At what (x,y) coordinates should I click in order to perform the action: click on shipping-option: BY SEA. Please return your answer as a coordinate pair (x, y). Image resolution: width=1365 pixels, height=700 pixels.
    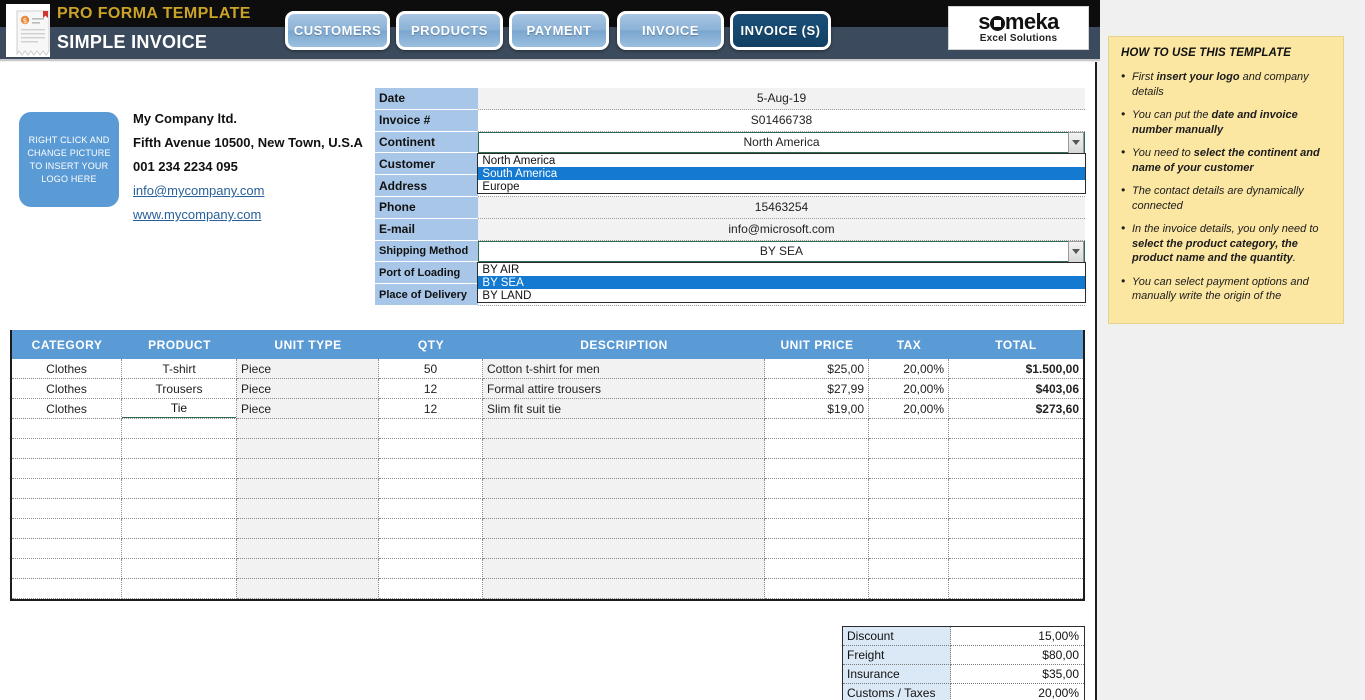
    Looking at the image, I should click on (782, 282).